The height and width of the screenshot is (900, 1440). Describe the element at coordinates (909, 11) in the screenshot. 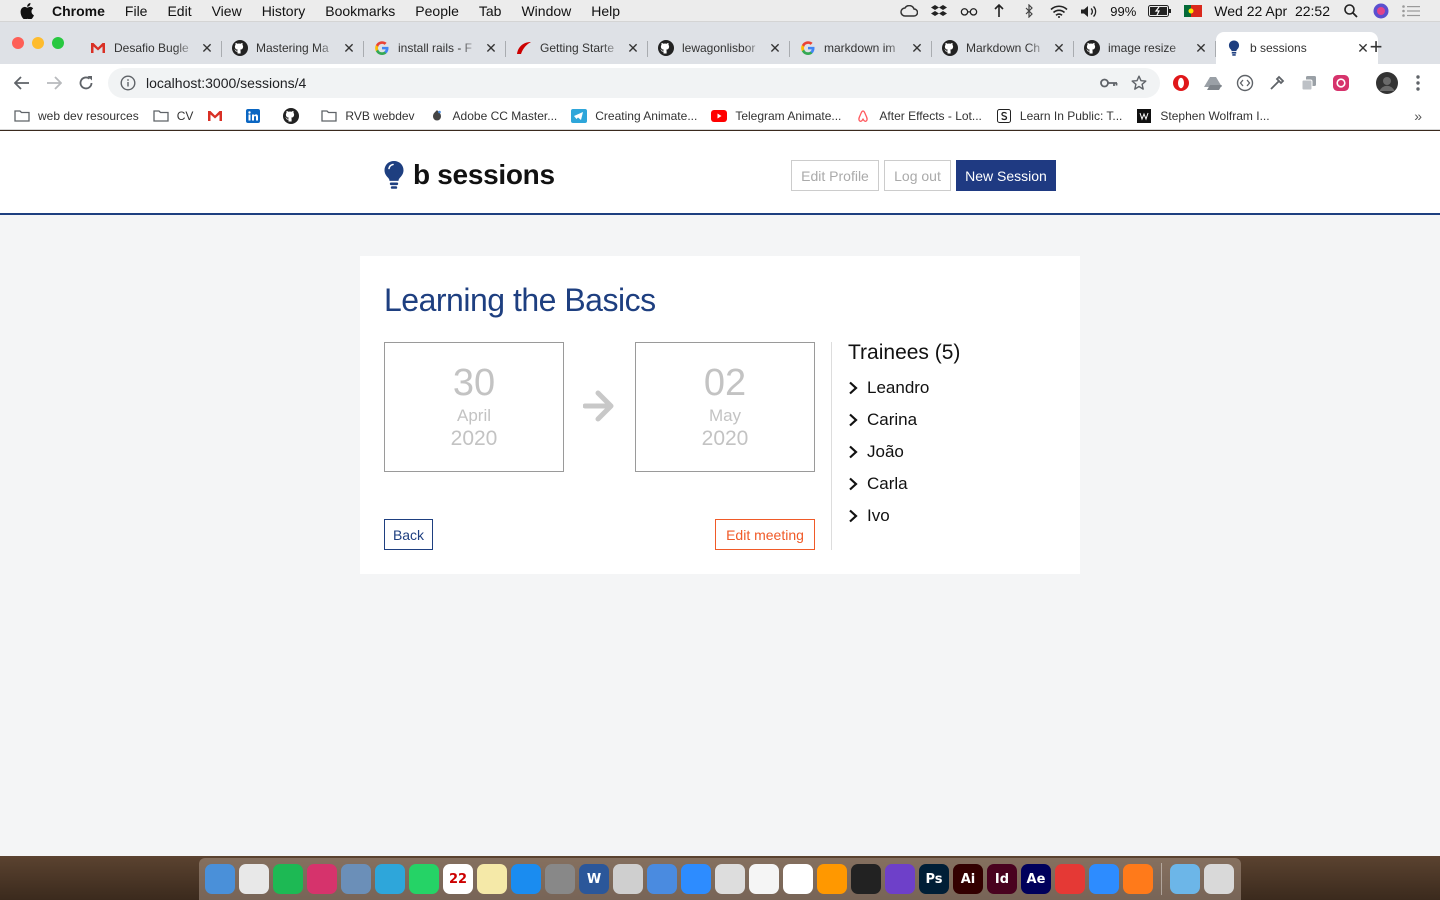

I see `creative-cloud-icon` at that location.